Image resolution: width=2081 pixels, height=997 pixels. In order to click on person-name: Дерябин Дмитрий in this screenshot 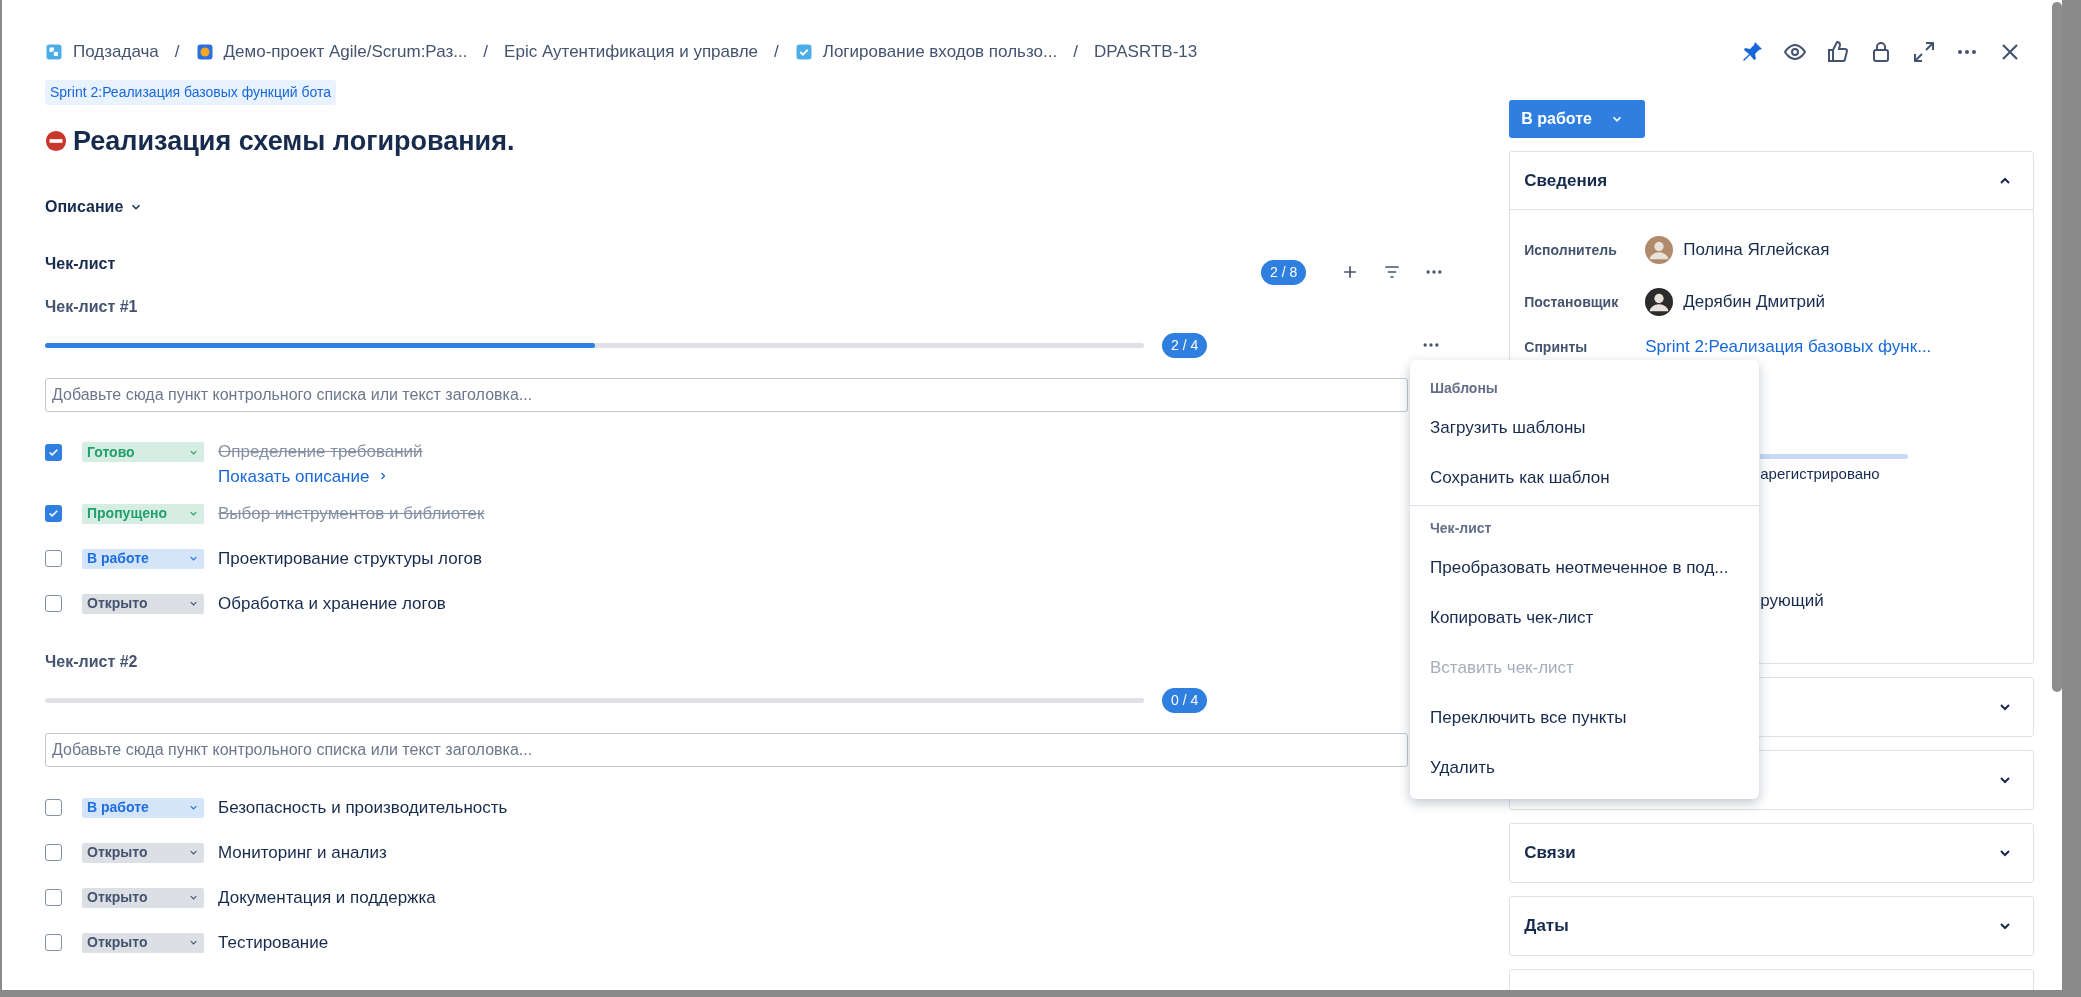, I will do `click(1754, 302)`.